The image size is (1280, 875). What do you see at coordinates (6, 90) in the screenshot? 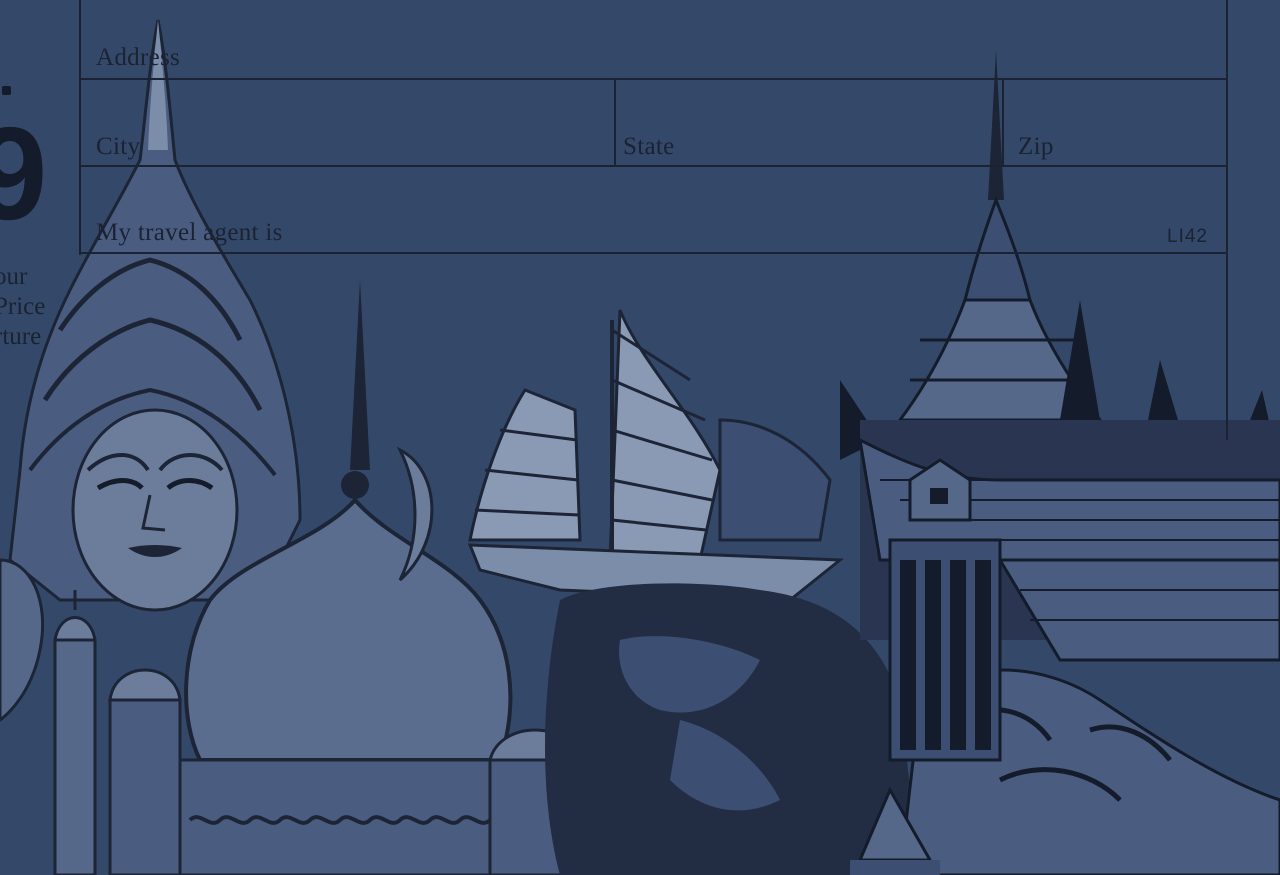
I see `bullet-dot` at bounding box center [6, 90].